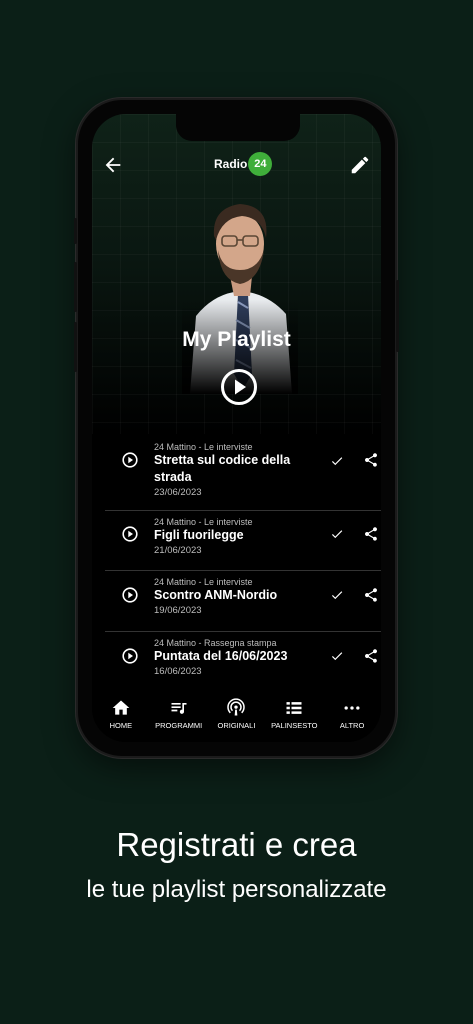 This screenshot has width=473, height=1024. I want to click on episode-date: 21/06/2023, so click(178, 550).